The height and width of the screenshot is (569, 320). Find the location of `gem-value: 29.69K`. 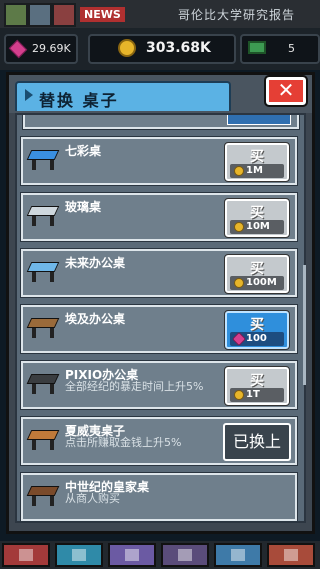

gem-value: 29.69K is located at coordinates (51, 48).